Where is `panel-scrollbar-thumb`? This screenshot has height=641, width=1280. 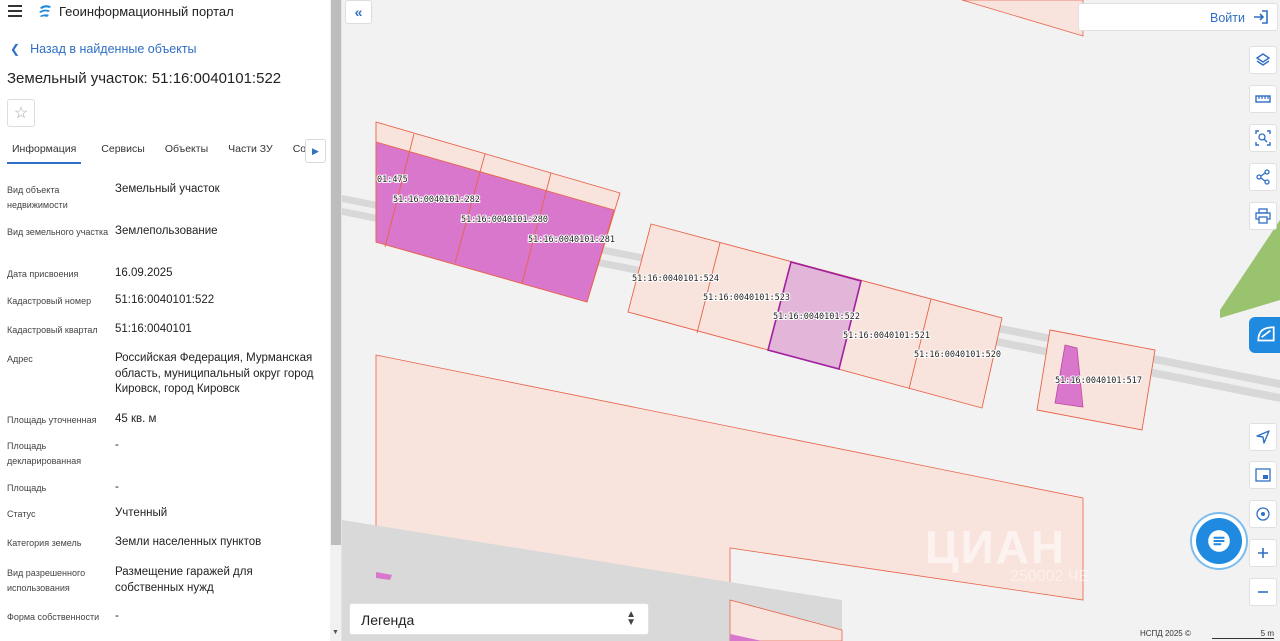
panel-scrollbar-thumb is located at coordinates (336, 272).